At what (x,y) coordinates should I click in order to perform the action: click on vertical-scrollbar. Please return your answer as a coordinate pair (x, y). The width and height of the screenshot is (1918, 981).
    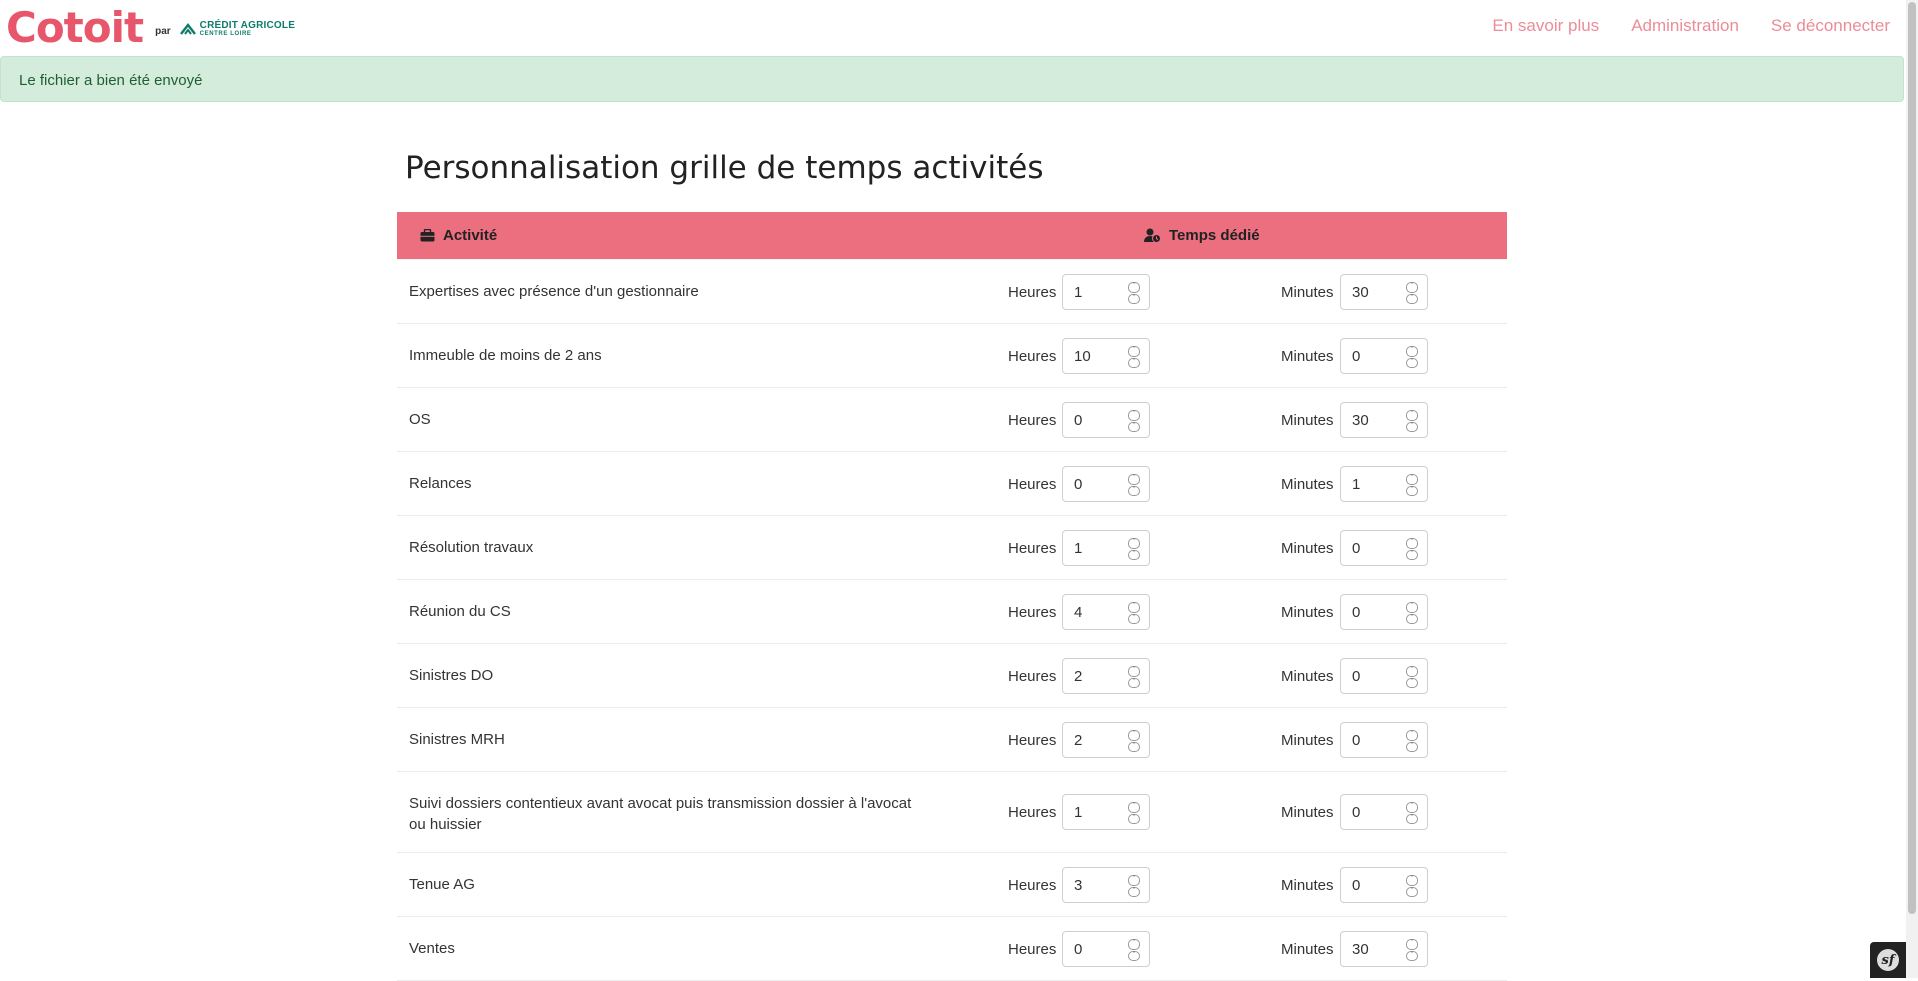
    Looking at the image, I should click on (1912, 489).